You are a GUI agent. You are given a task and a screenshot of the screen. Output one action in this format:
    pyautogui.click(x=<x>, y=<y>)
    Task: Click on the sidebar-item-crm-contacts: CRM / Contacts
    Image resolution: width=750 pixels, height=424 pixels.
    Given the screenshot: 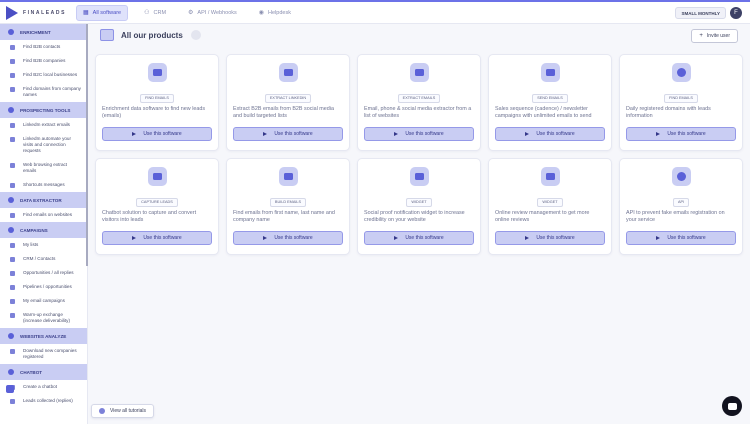 What is the action you would take?
    pyautogui.click(x=43, y=259)
    